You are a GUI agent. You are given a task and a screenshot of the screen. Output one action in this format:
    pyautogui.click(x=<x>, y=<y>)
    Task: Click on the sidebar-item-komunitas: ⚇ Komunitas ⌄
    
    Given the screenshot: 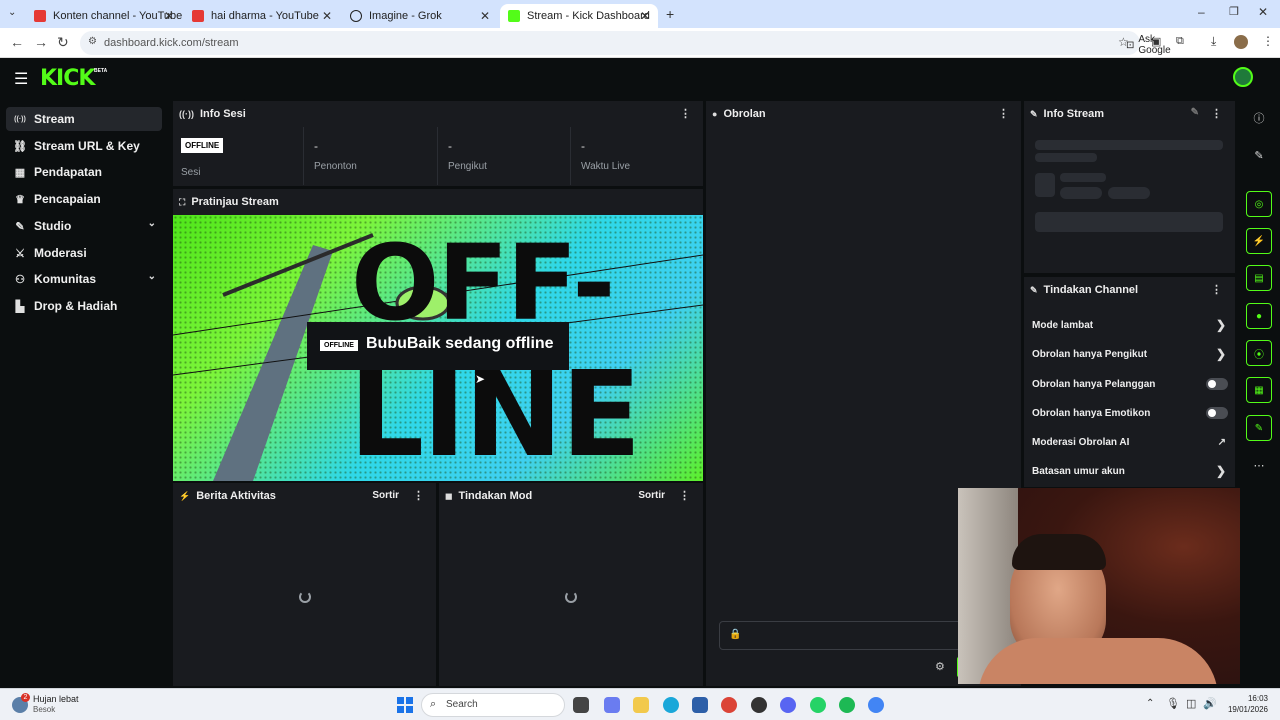 What is the action you would take?
    pyautogui.click(x=84, y=279)
    